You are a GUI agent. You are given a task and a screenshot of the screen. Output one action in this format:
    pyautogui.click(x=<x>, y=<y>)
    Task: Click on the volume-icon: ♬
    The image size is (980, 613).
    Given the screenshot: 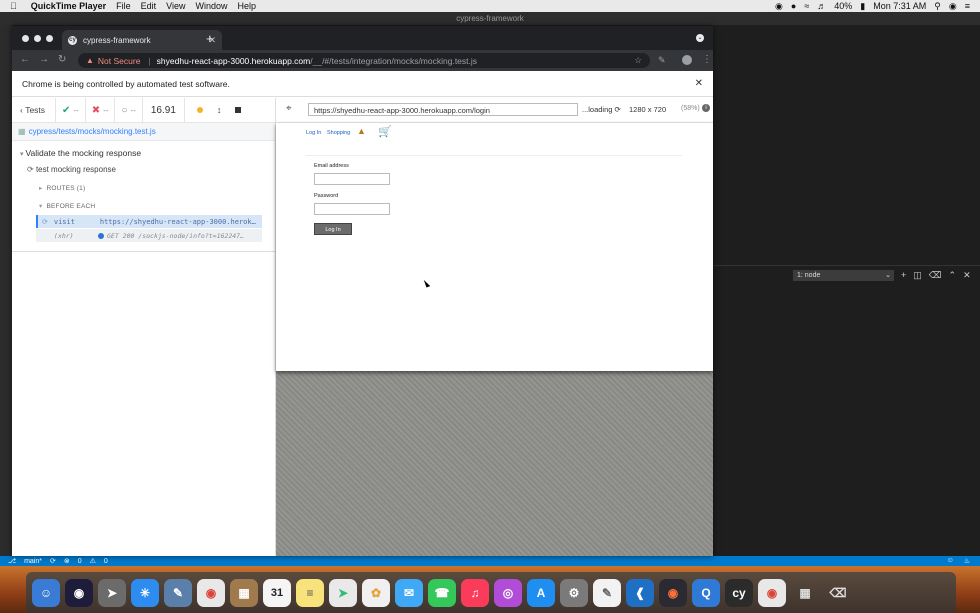 What is the action you would take?
    pyautogui.click(x=821, y=6)
    